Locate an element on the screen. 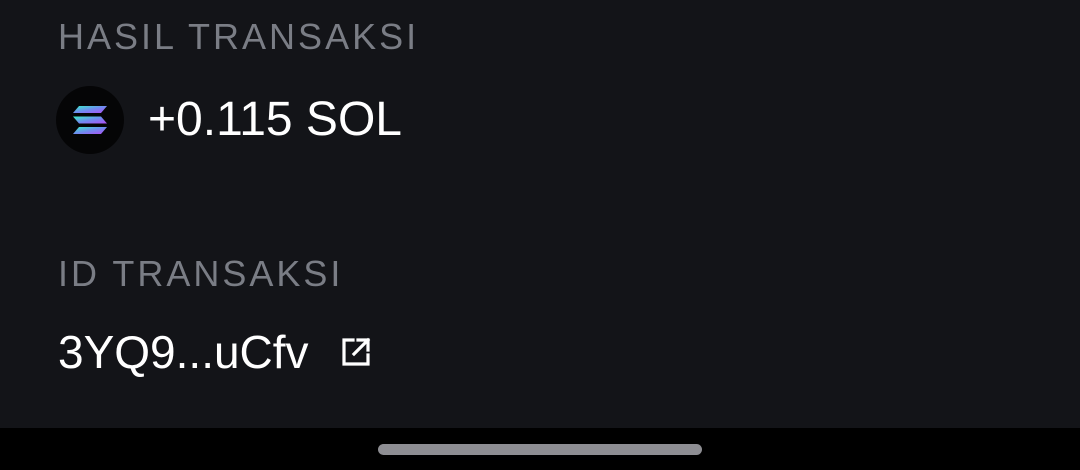 Image resolution: width=1080 pixels, height=470 pixels. solana-token-avatar is located at coordinates (90, 120).